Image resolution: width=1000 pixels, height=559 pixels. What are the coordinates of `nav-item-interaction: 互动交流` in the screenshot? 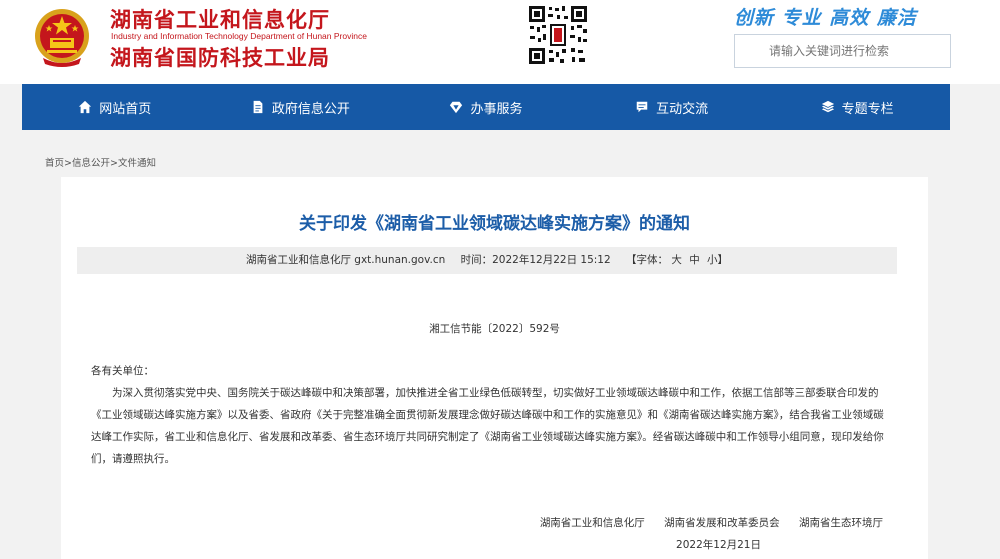 It's located at (672, 107).